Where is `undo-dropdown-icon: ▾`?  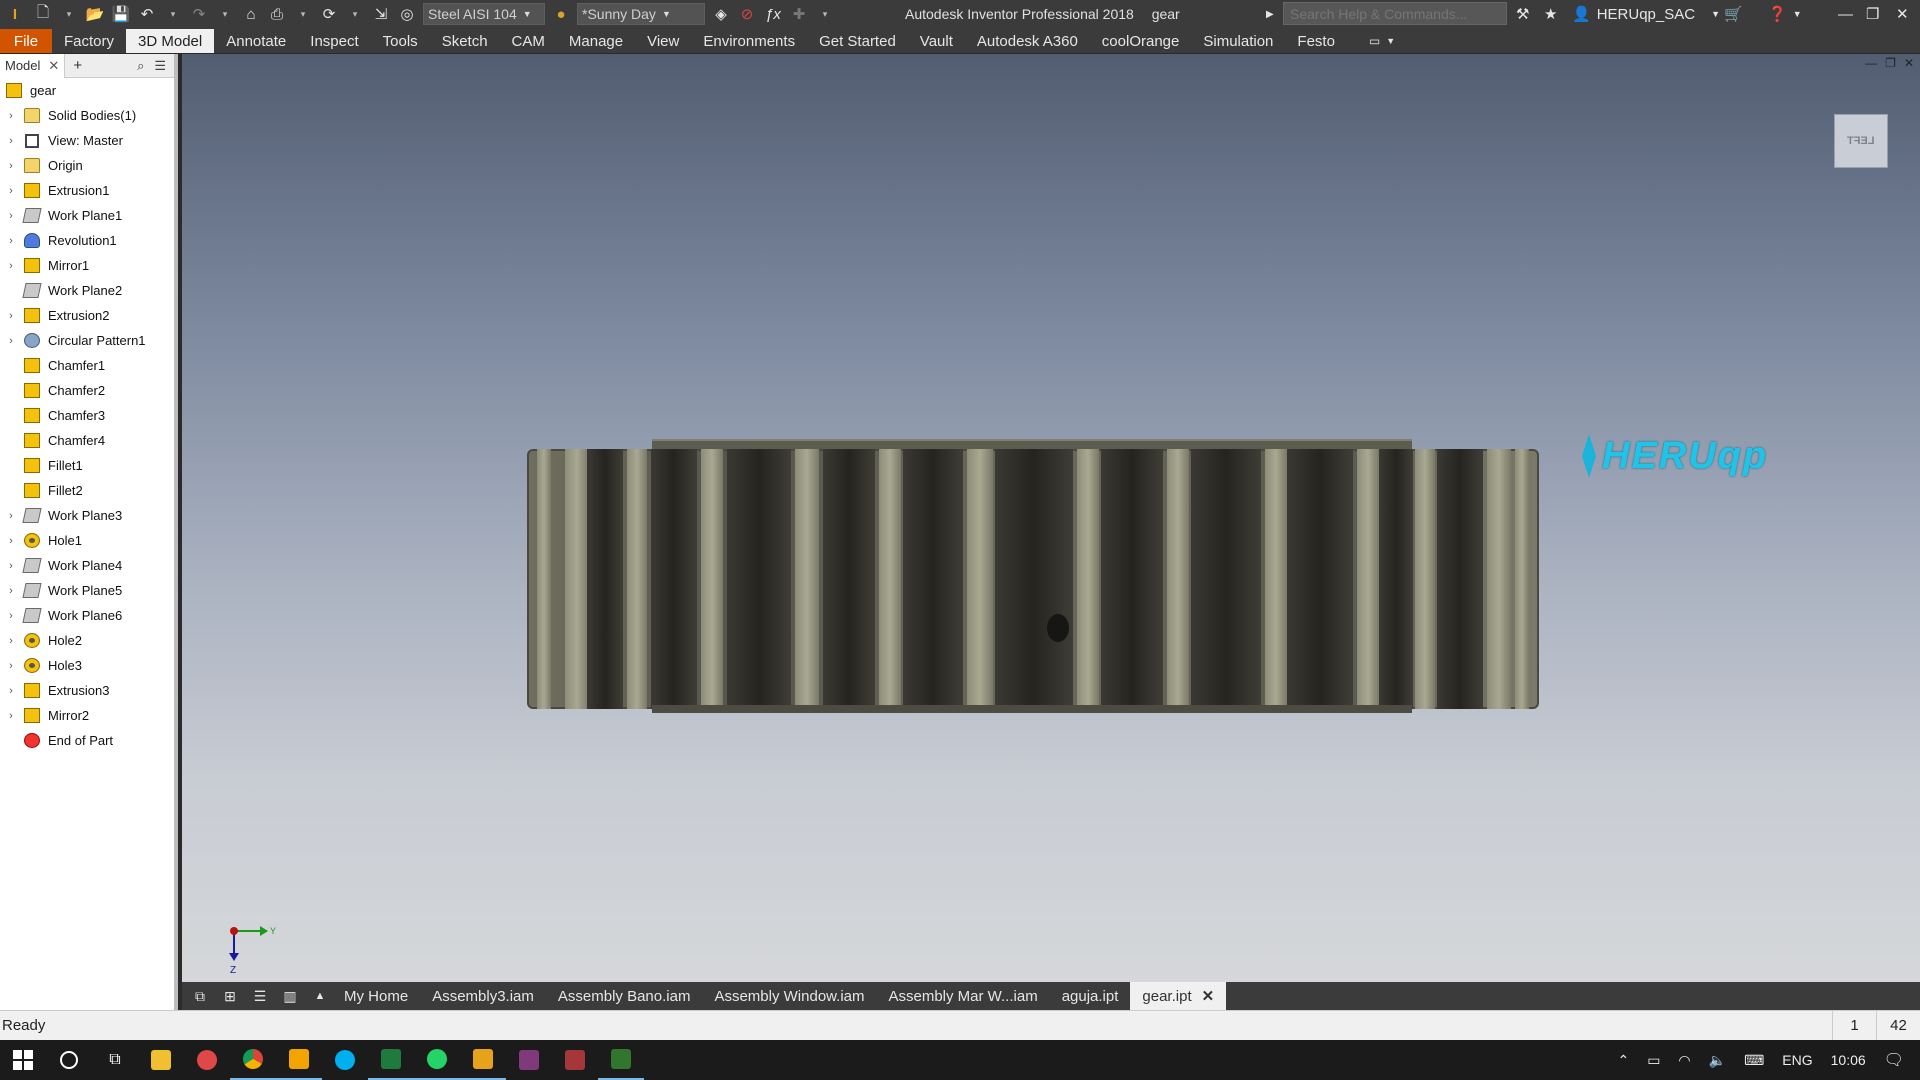
undo-dropdown-icon: ▾ is located at coordinates (173, 14).